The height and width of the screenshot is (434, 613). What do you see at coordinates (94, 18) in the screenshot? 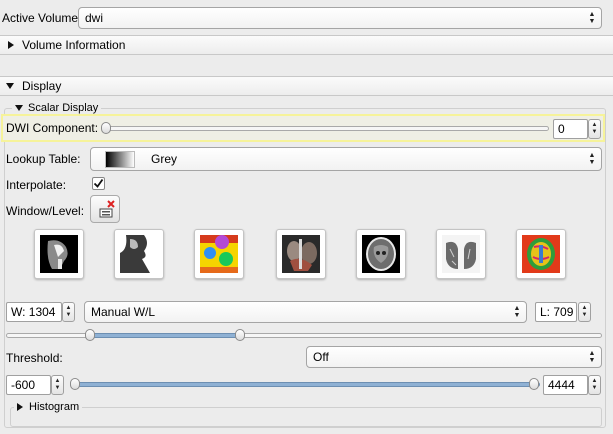
I see `active-volume-value: dwi` at bounding box center [94, 18].